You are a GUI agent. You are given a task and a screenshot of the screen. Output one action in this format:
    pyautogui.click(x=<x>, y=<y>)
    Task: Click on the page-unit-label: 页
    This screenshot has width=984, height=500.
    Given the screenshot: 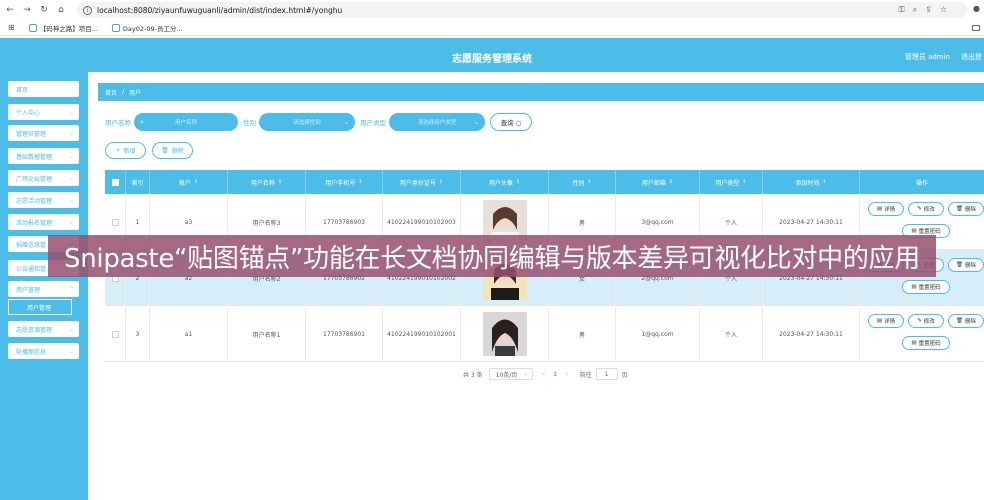 What is the action you would take?
    pyautogui.click(x=624, y=375)
    